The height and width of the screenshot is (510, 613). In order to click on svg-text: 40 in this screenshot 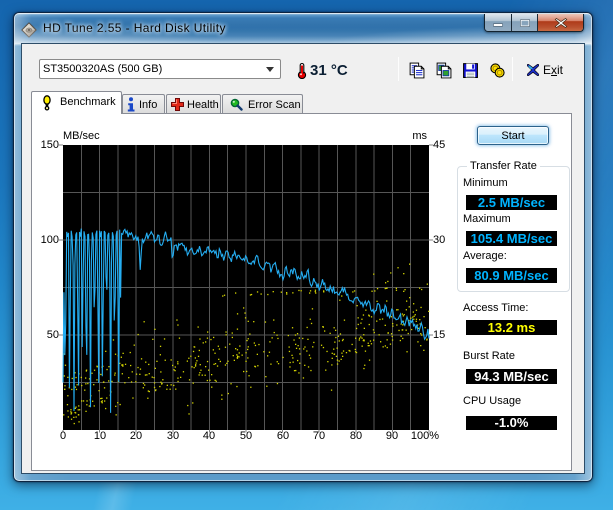, I will do `click(209, 436)`.